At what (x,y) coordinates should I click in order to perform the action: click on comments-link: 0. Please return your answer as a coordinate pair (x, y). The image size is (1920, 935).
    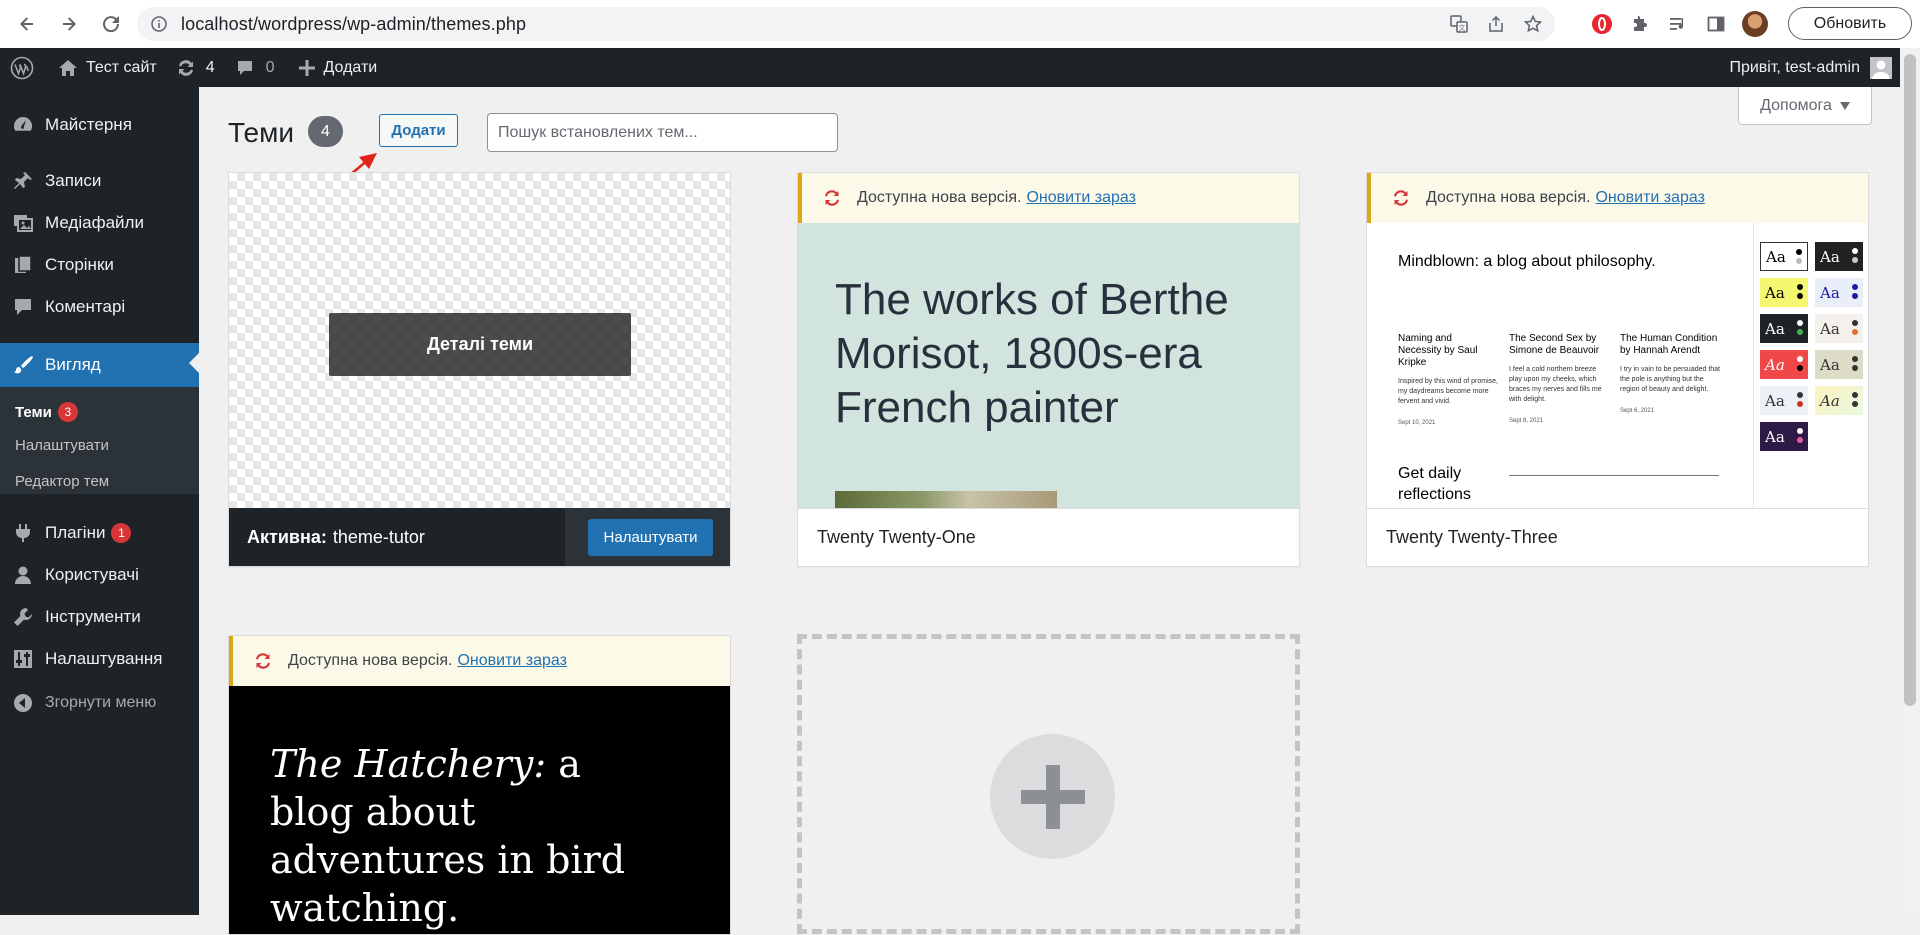
    Looking at the image, I should click on (255, 67).